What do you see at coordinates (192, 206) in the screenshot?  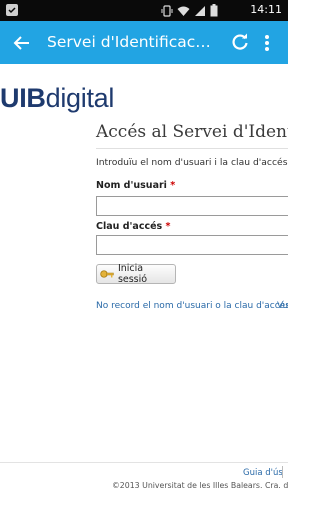 I see `username-field` at bounding box center [192, 206].